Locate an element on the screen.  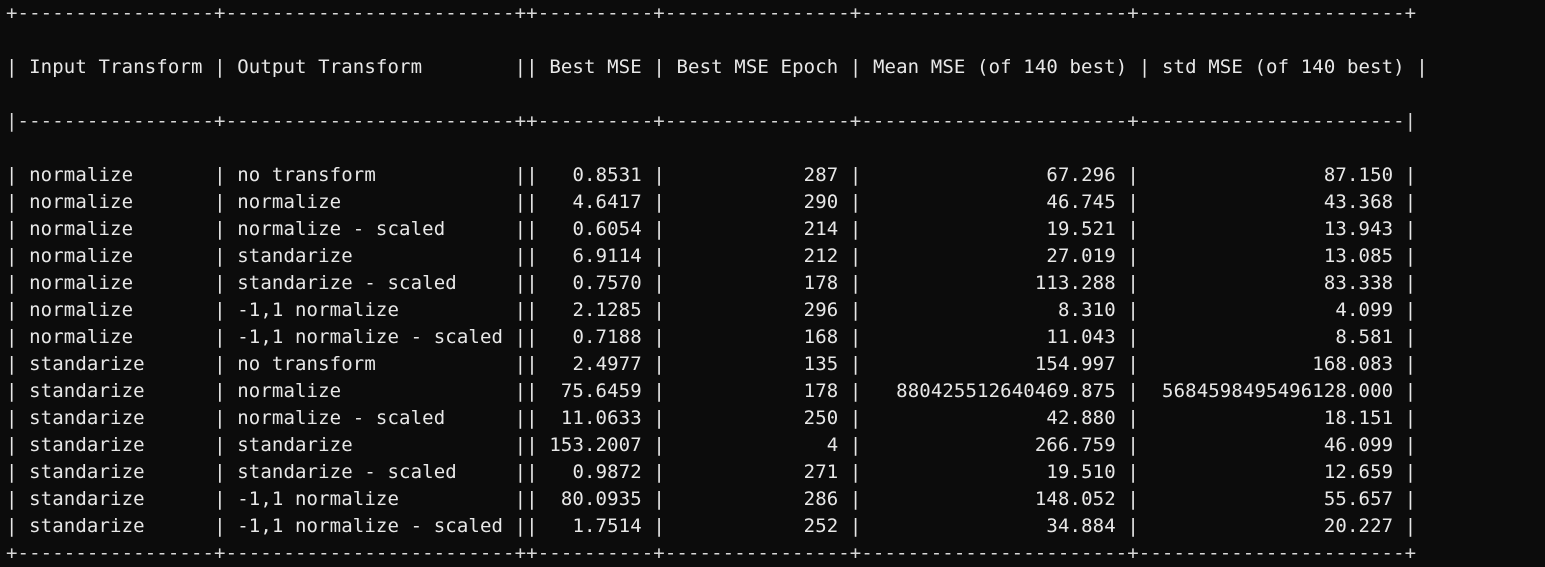
cell-best-mse-epoch: 271 is located at coordinates (821, 472).